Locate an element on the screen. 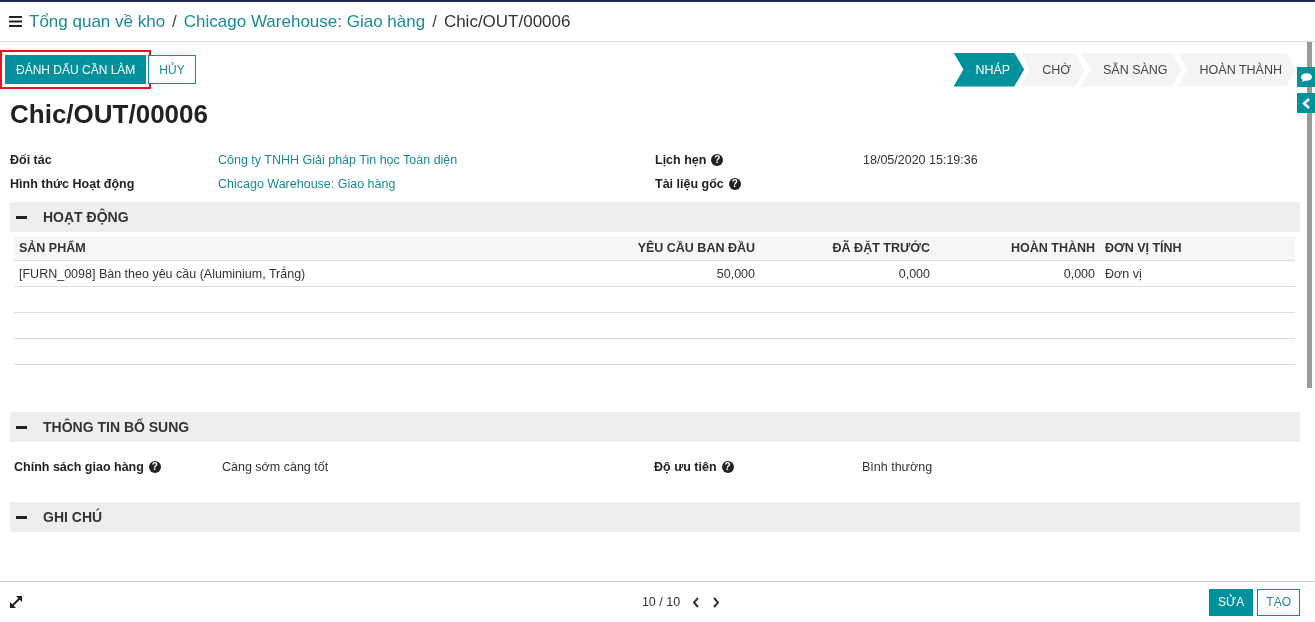 The width and height of the screenshot is (1315, 622). footer-button: TẠO is located at coordinates (1278, 602).